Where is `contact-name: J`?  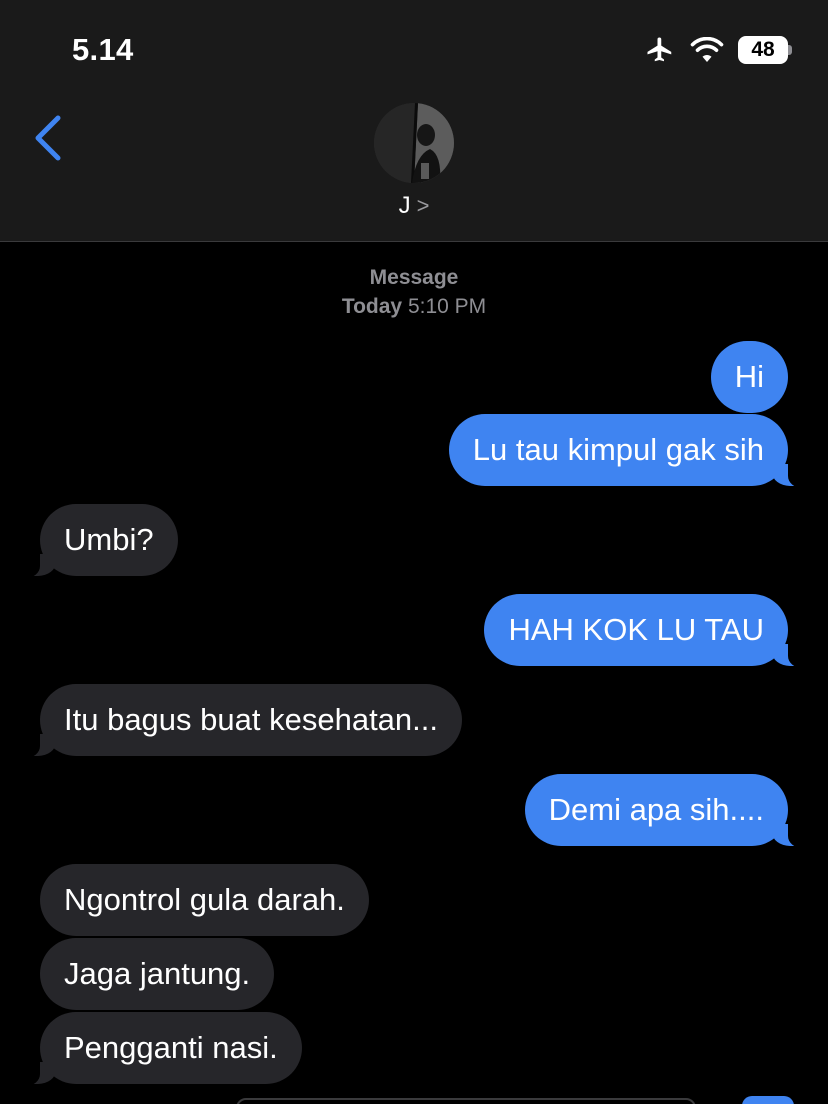 contact-name: J is located at coordinates (404, 205).